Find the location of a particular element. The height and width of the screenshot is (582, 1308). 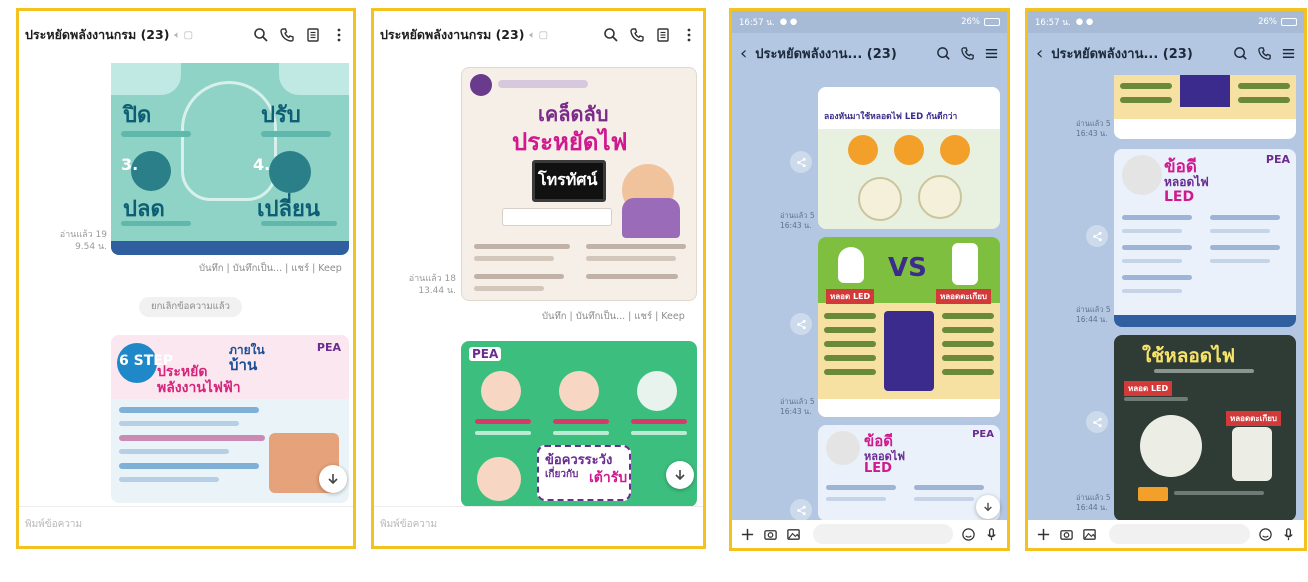

led-bulb-icon is located at coordinates (851, 265).